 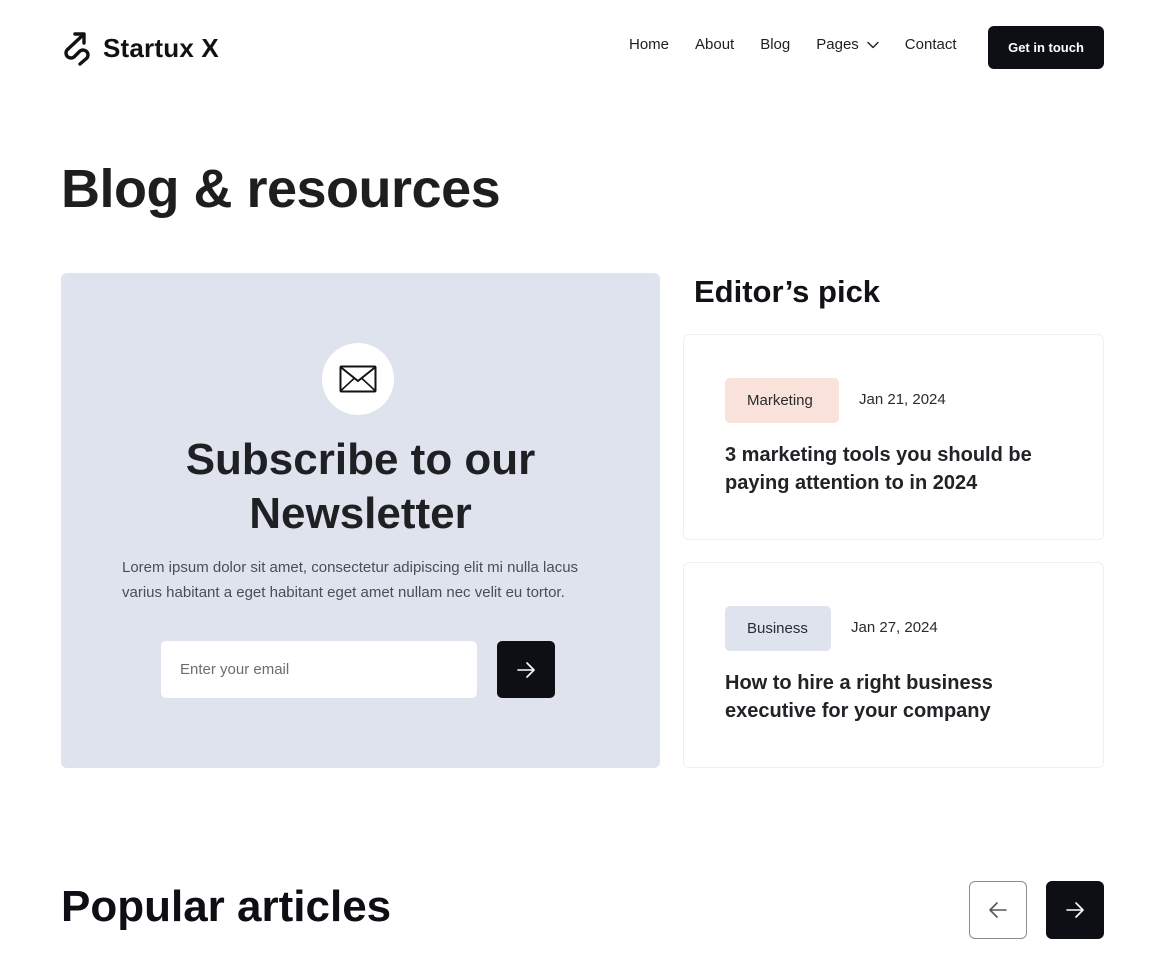 What do you see at coordinates (787, 291) in the screenshot?
I see `editors-pick-title: Editor’s pick` at bounding box center [787, 291].